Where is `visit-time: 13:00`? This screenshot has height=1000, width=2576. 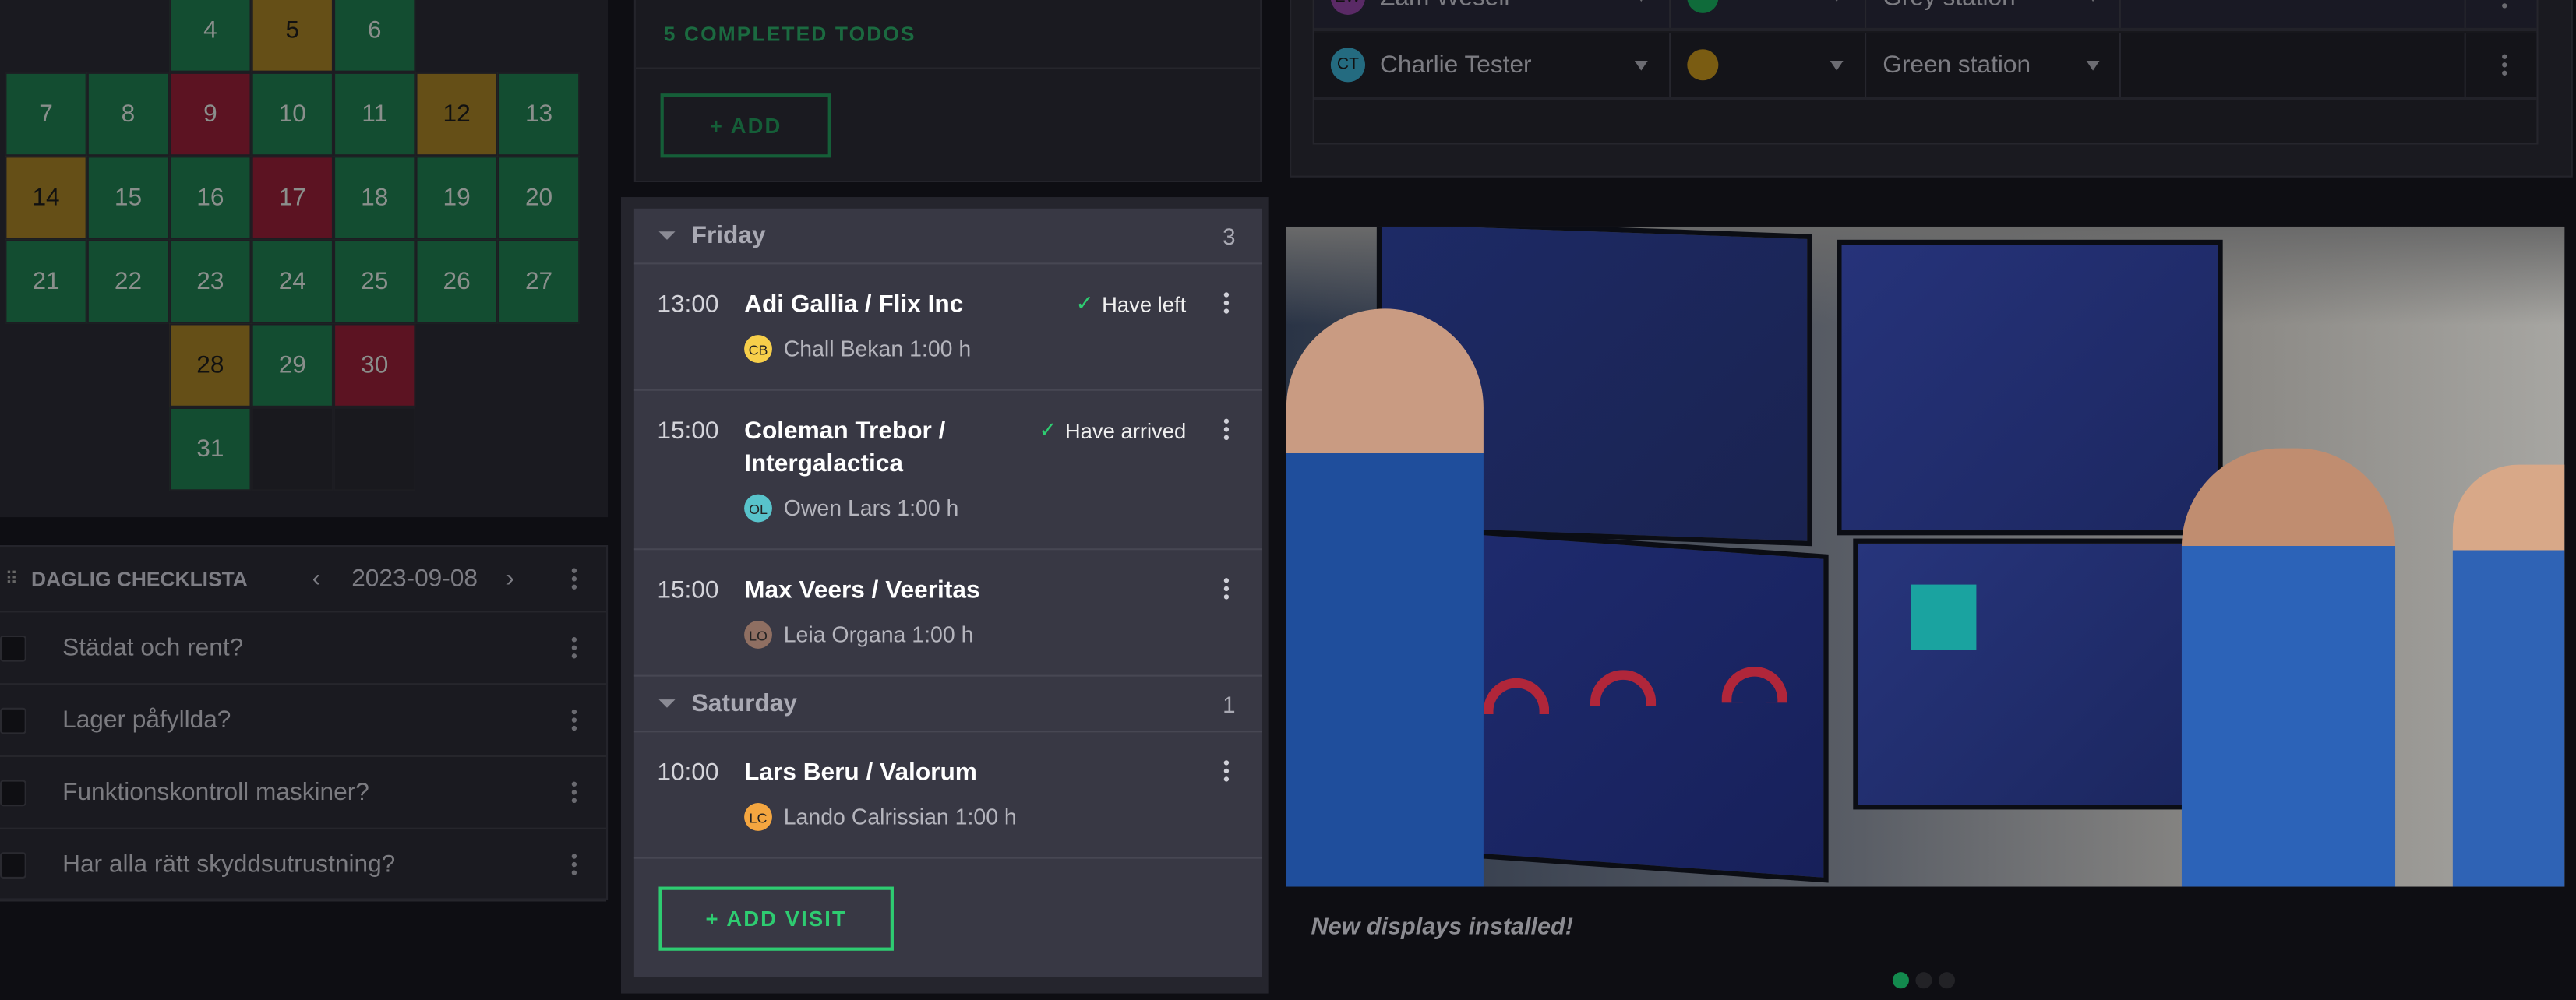 visit-time: 13:00 is located at coordinates (688, 304).